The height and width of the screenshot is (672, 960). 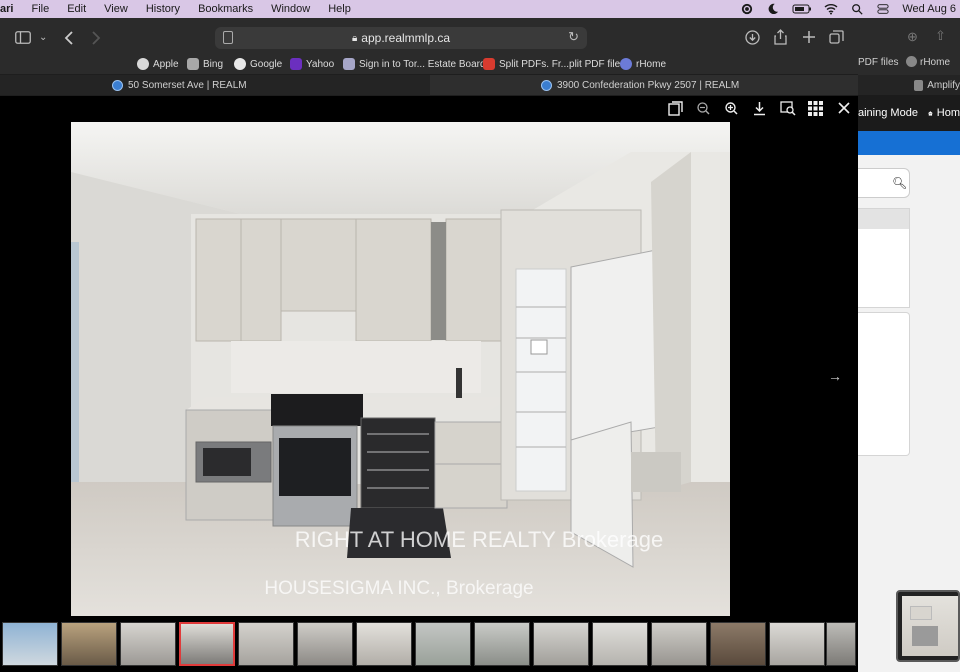 What do you see at coordinates (240, 64) in the screenshot?
I see `google-icon` at bounding box center [240, 64].